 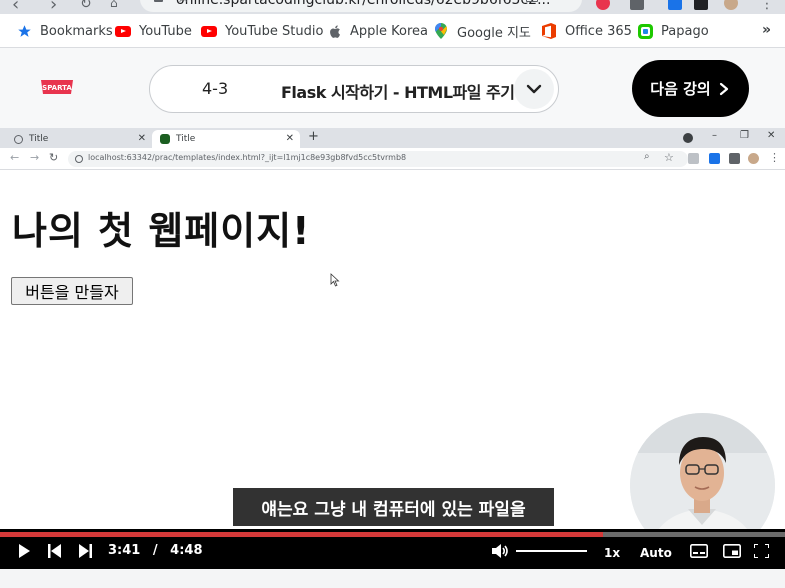 What do you see at coordinates (274, 31) in the screenshot?
I see `bookmark-label: YouTube Studio` at bounding box center [274, 31].